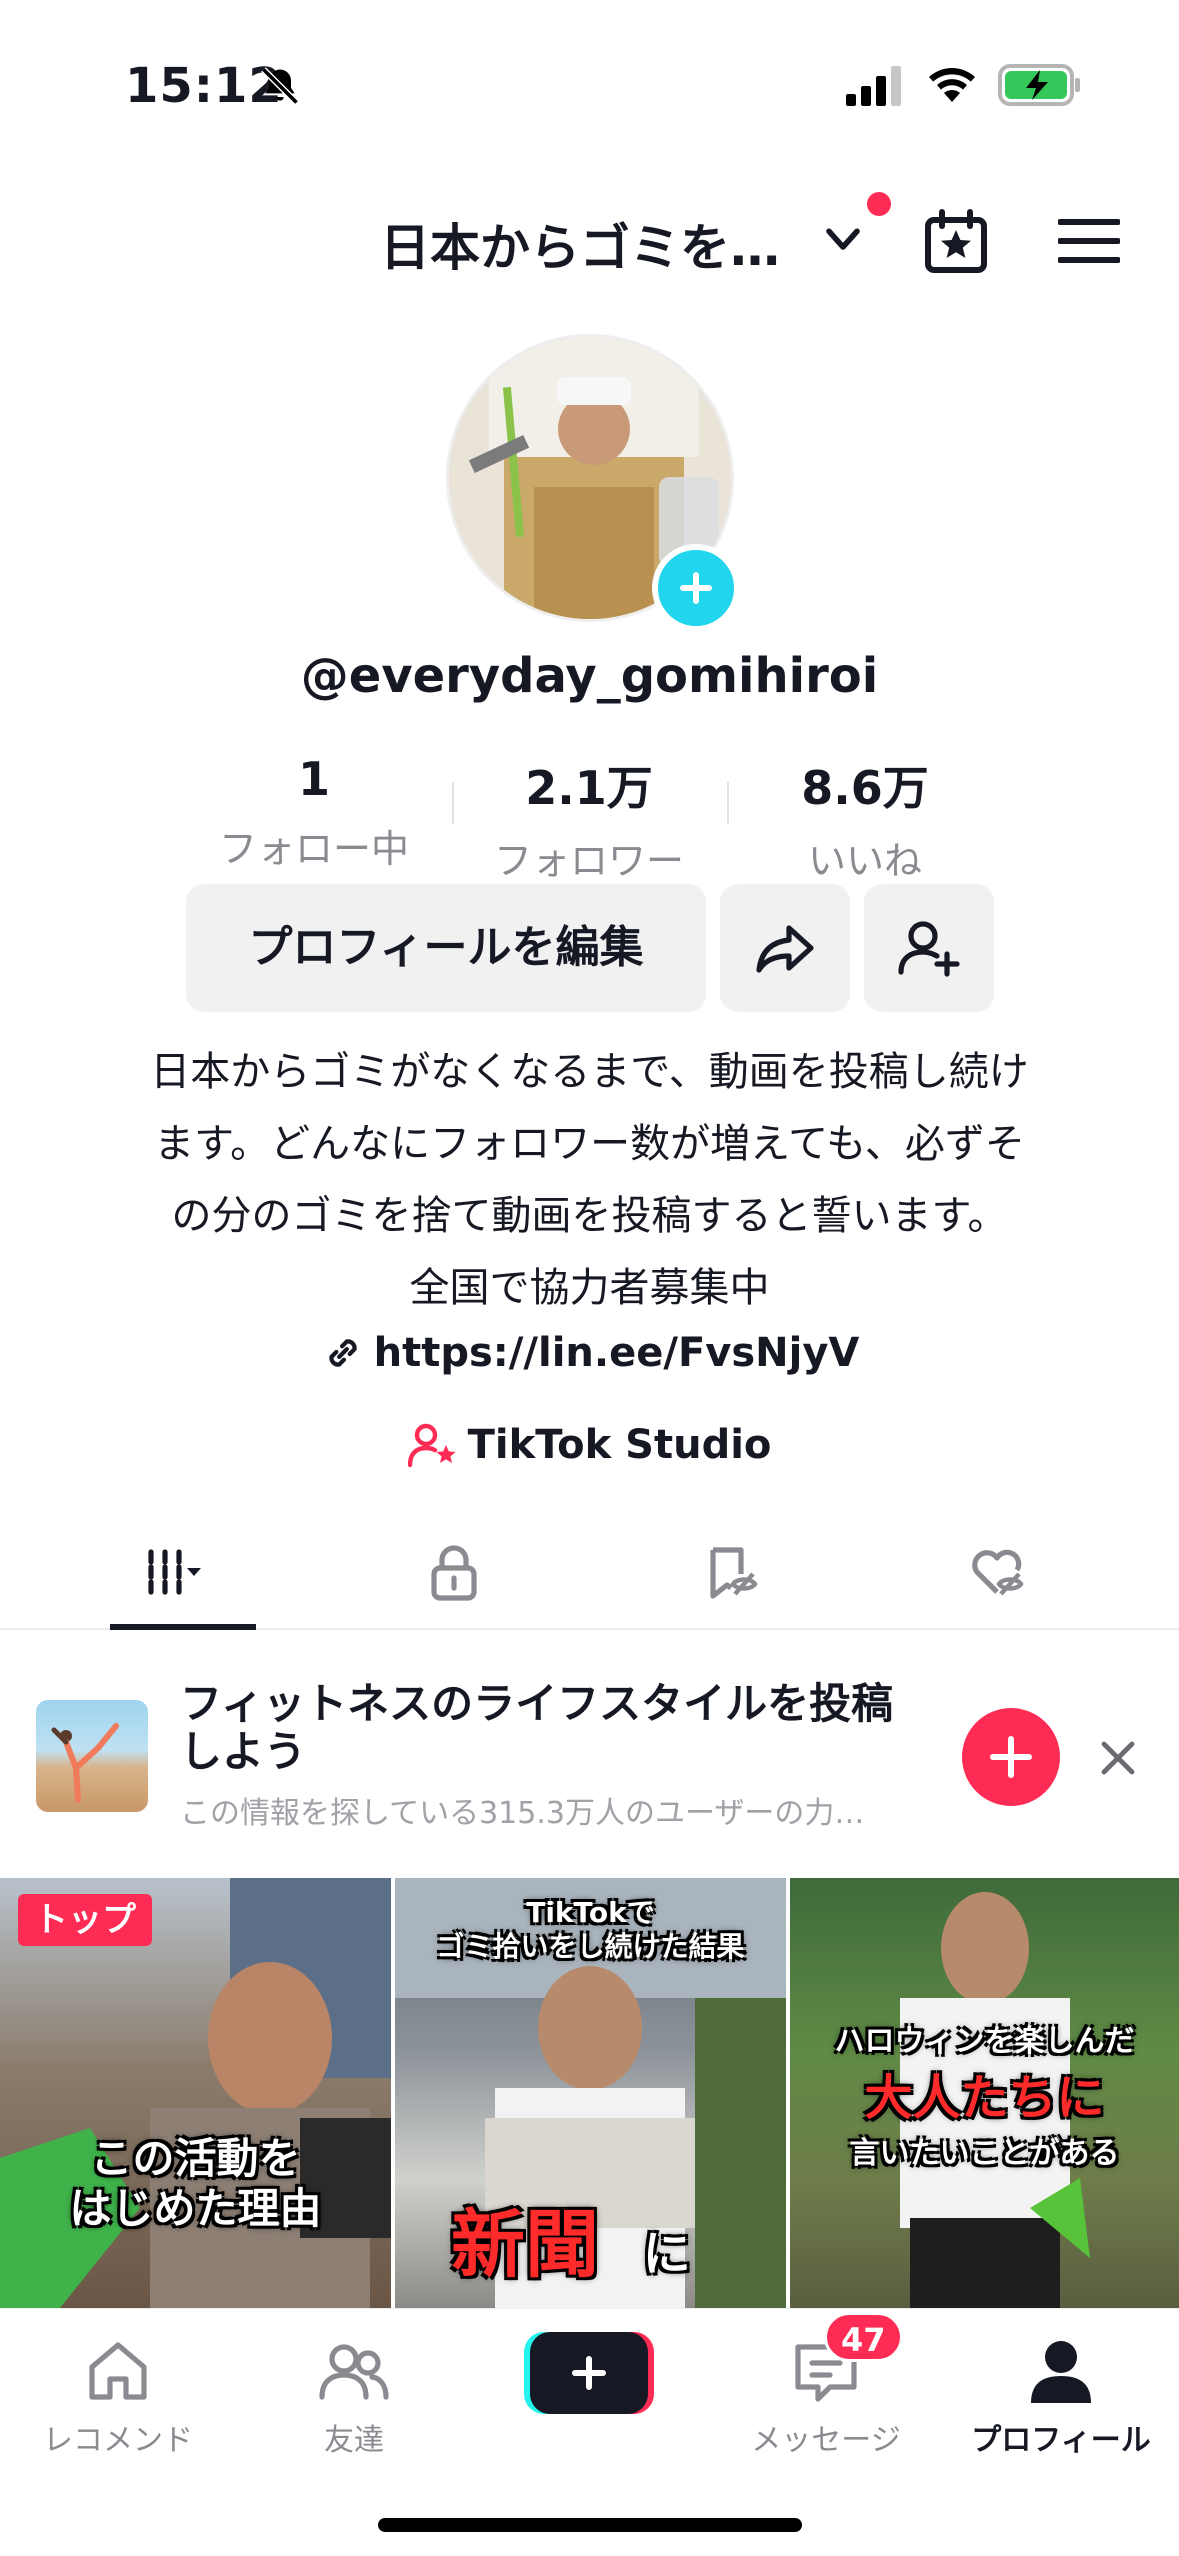  What do you see at coordinates (617, 1353) in the screenshot?
I see `link-text: https://lin.ee/FvsNjyV` at bounding box center [617, 1353].